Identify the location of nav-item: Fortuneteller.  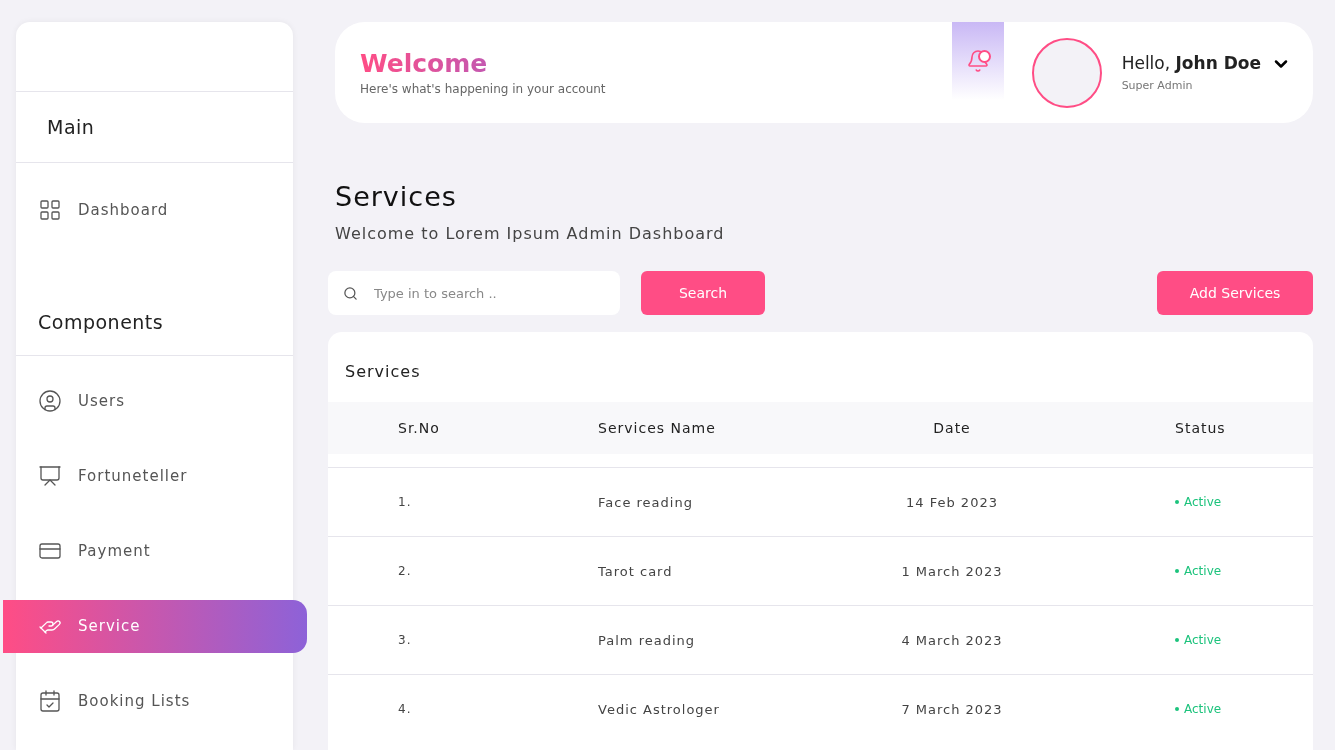
(154, 476).